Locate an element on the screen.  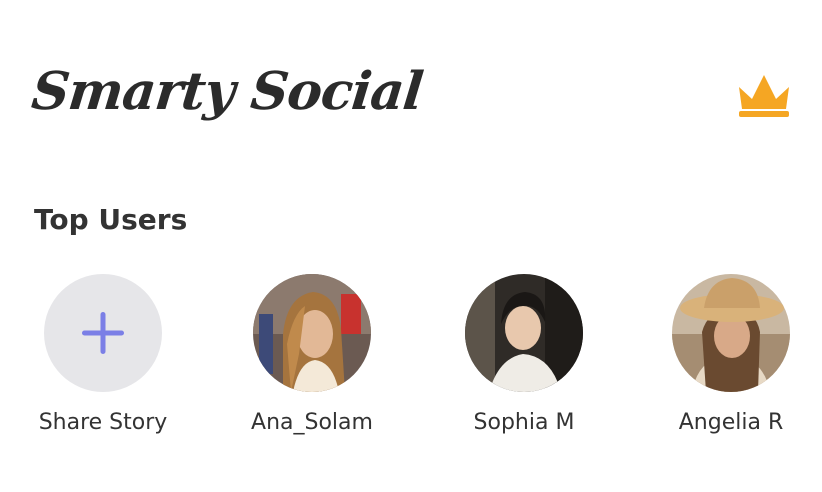
story-item: Angelia R is located at coordinates (731, 360).